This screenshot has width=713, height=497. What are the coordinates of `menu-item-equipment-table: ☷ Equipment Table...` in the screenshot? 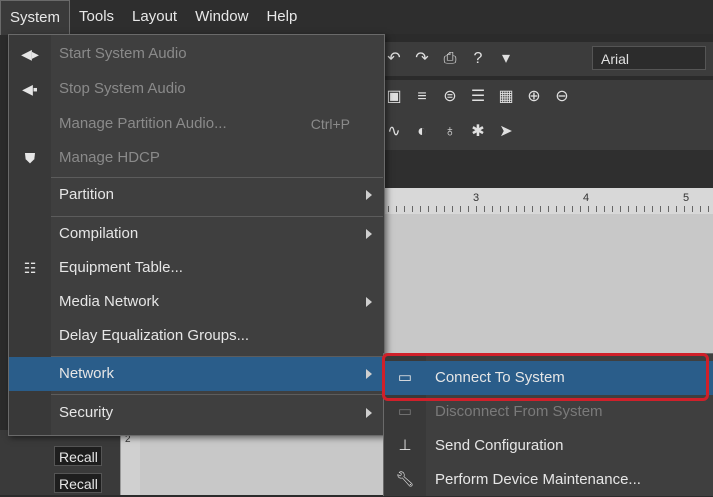 It's located at (196, 268).